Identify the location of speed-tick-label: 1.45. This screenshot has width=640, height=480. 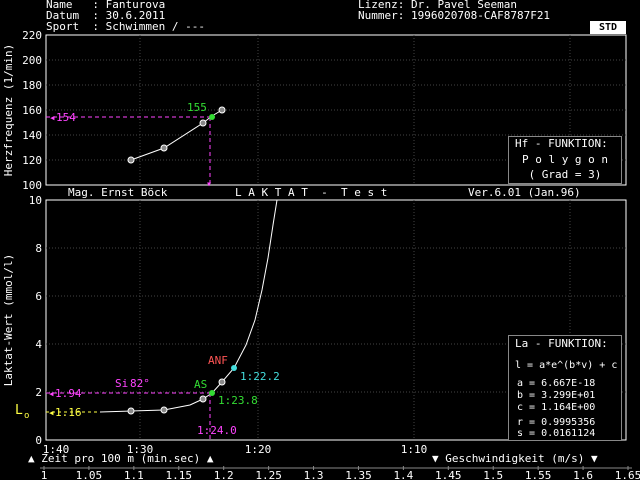
(448, 474).